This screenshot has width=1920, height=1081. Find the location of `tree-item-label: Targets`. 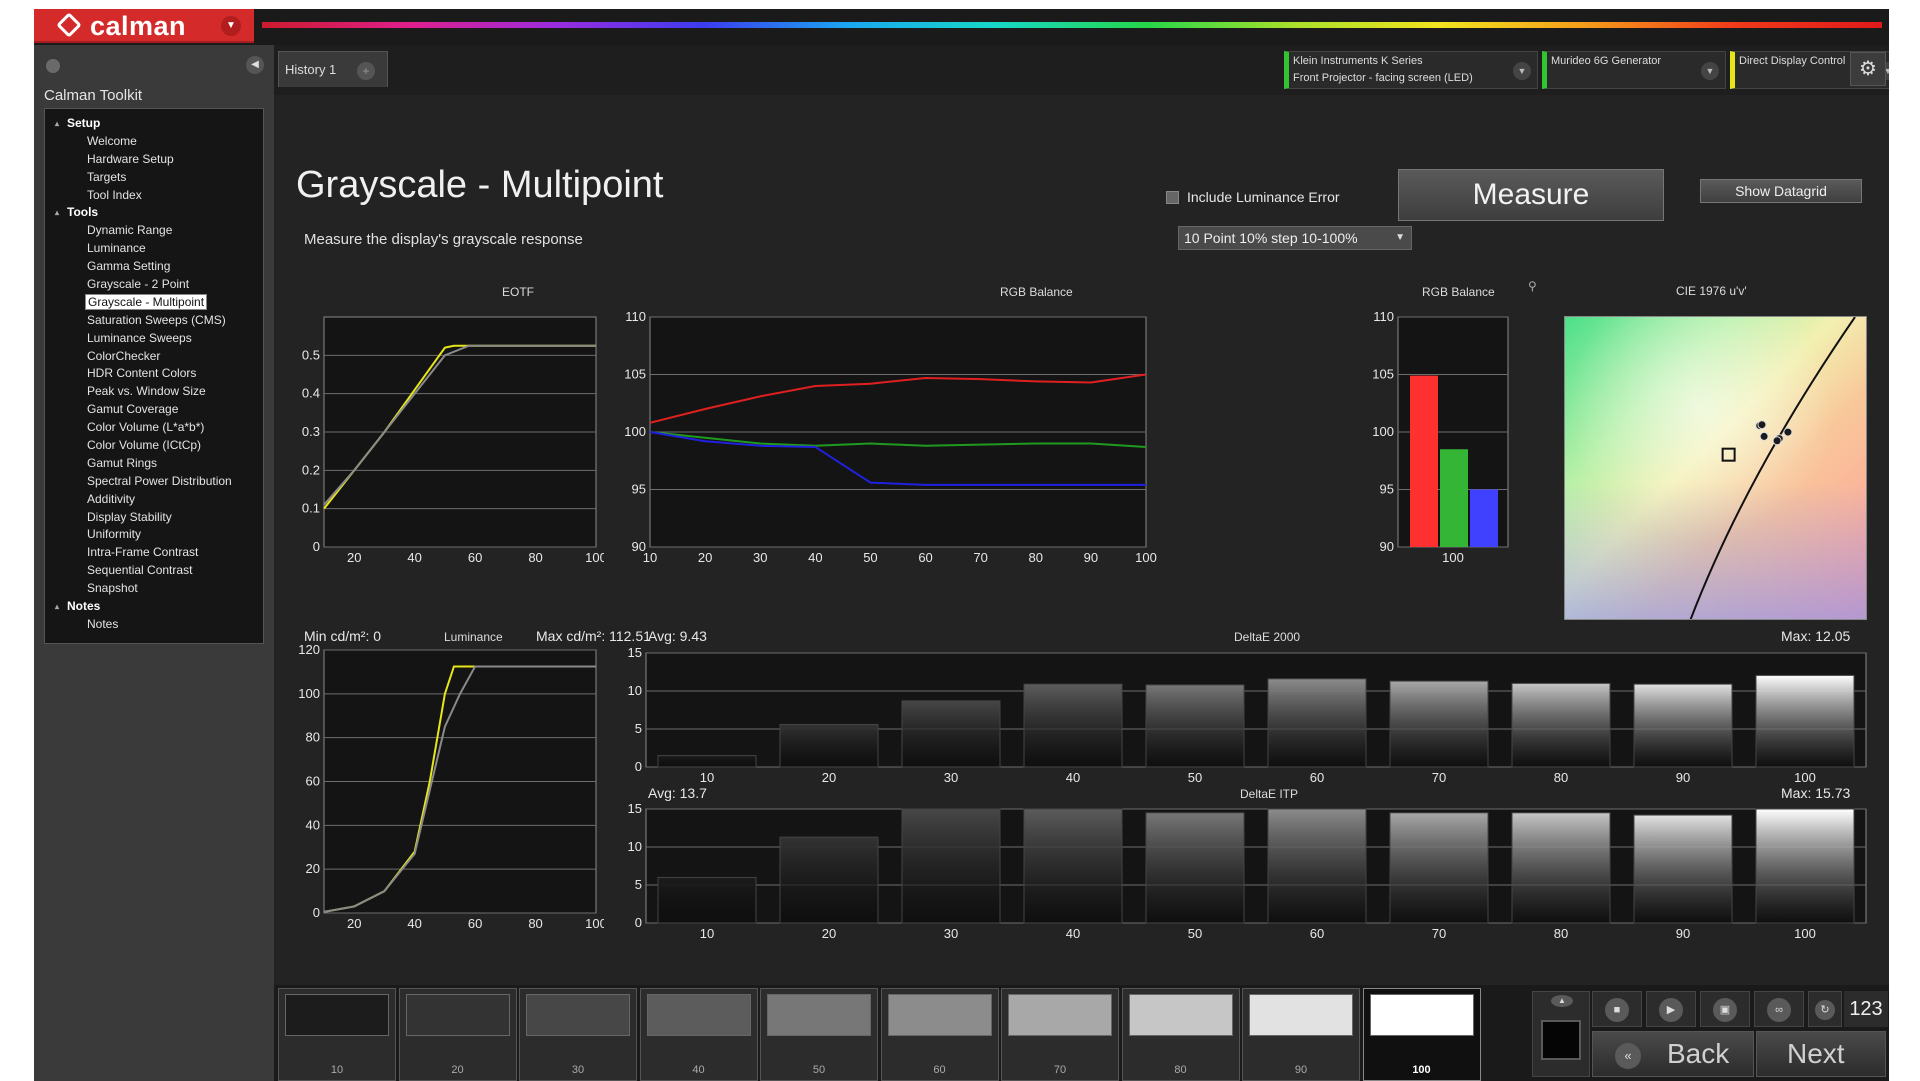

tree-item-label: Targets is located at coordinates (107, 176).